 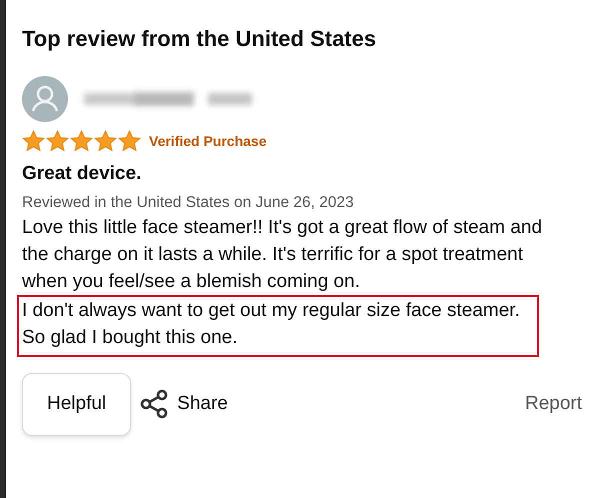 What do you see at coordinates (82, 174) in the screenshot?
I see `review-title: Great device.` at bounding box center [82, 174].